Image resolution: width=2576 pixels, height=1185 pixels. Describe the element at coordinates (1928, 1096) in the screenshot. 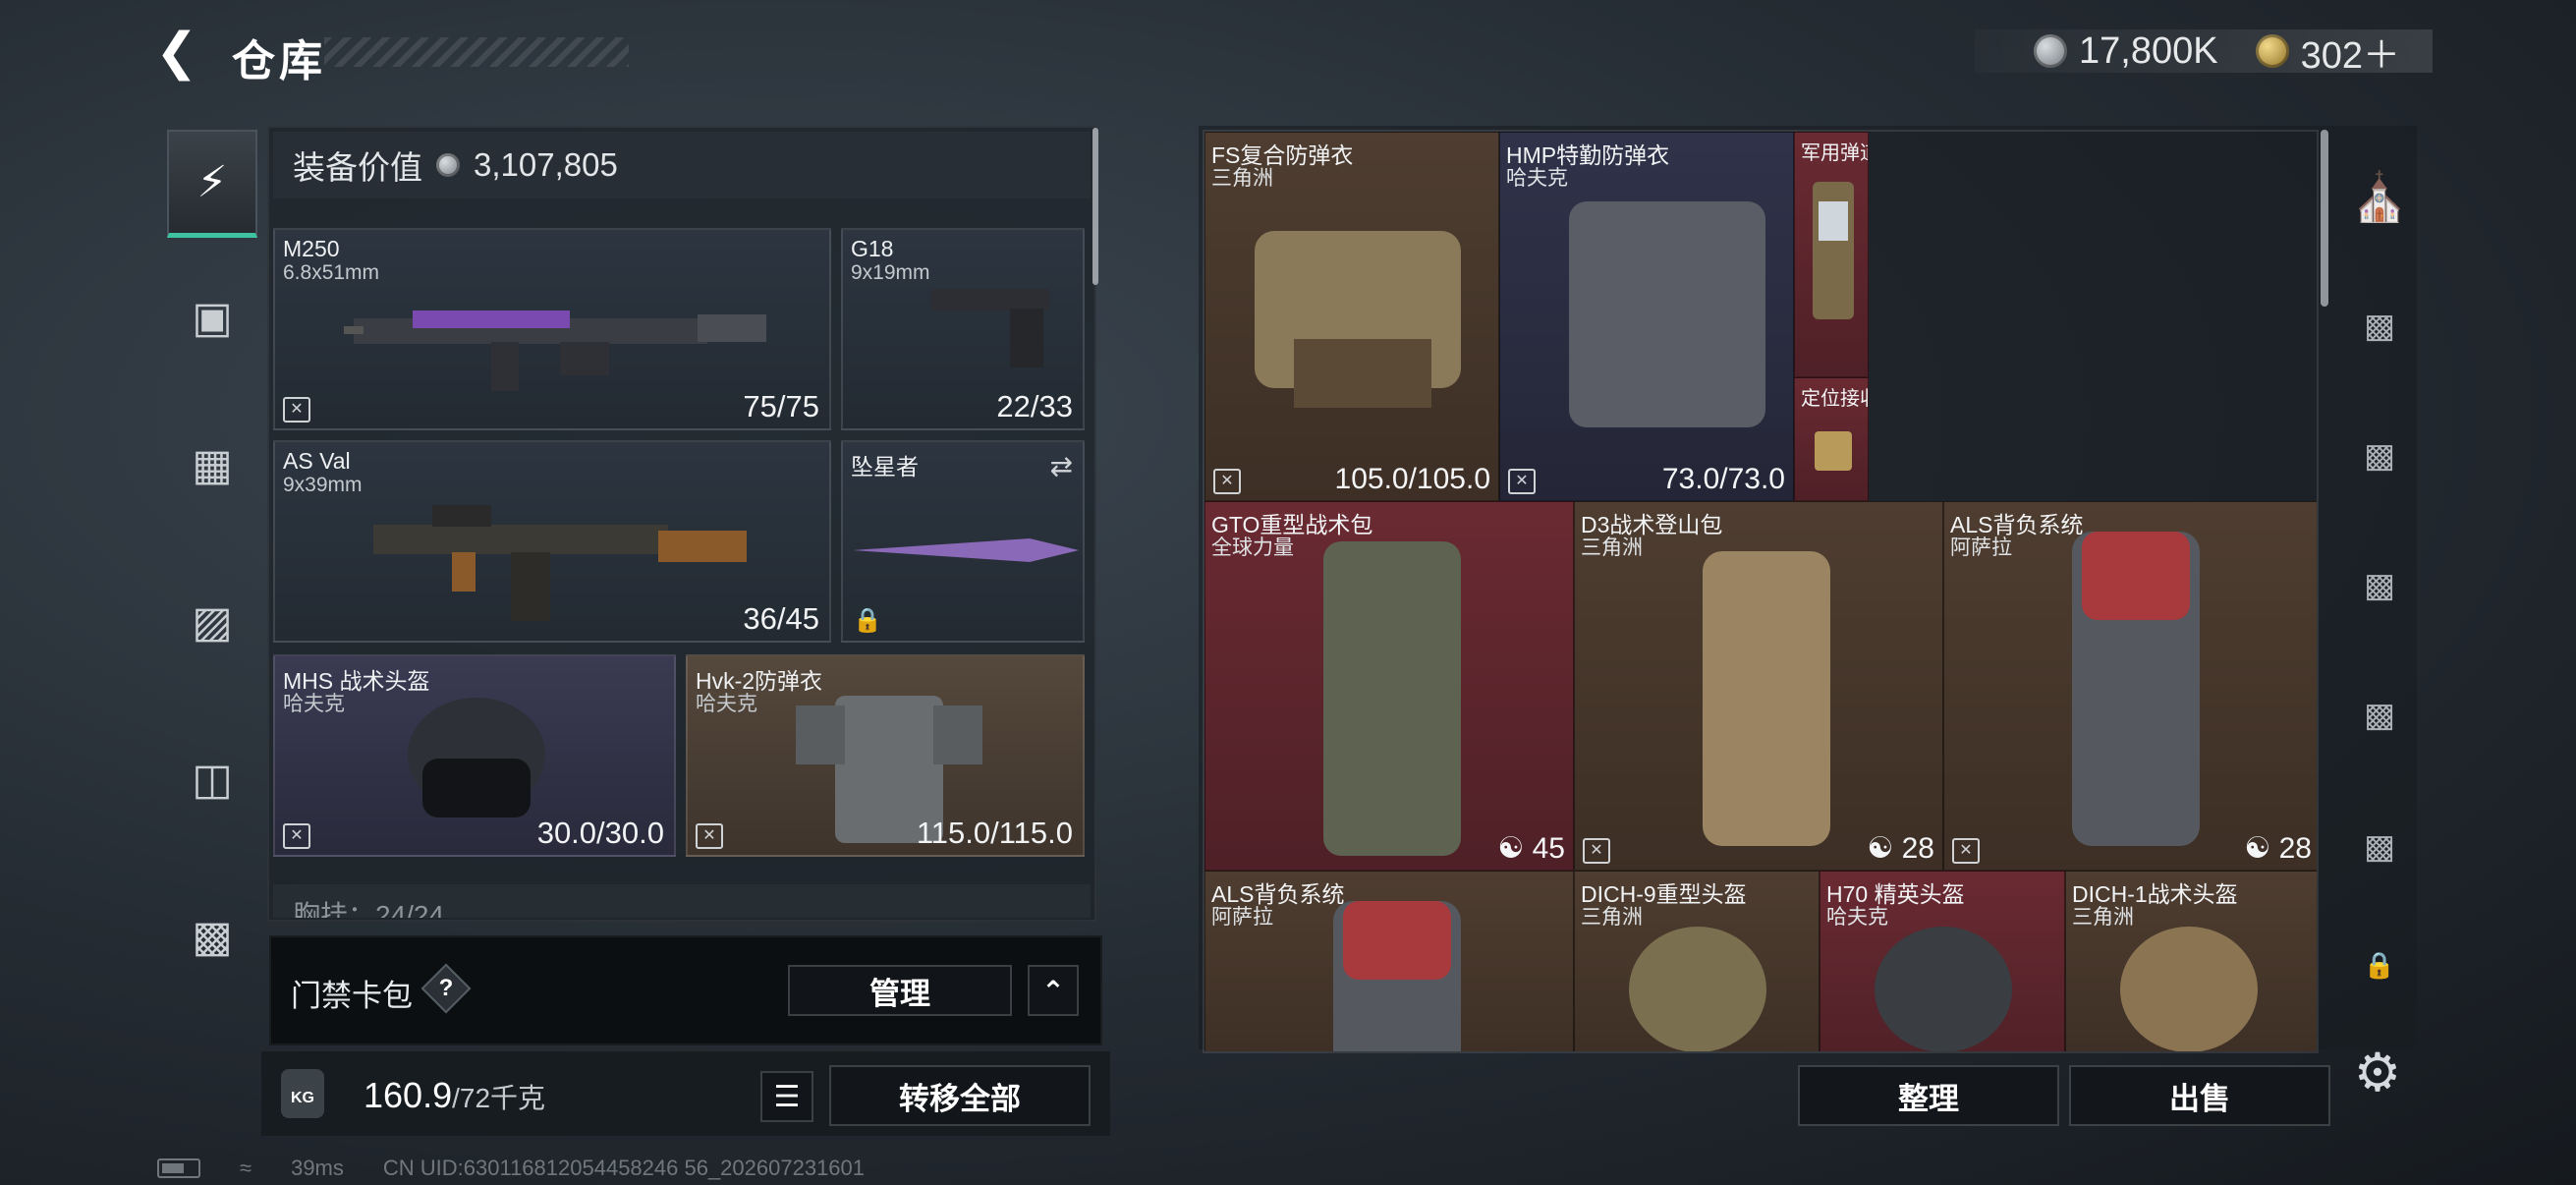

I see `sort-button: 整理` at that location.